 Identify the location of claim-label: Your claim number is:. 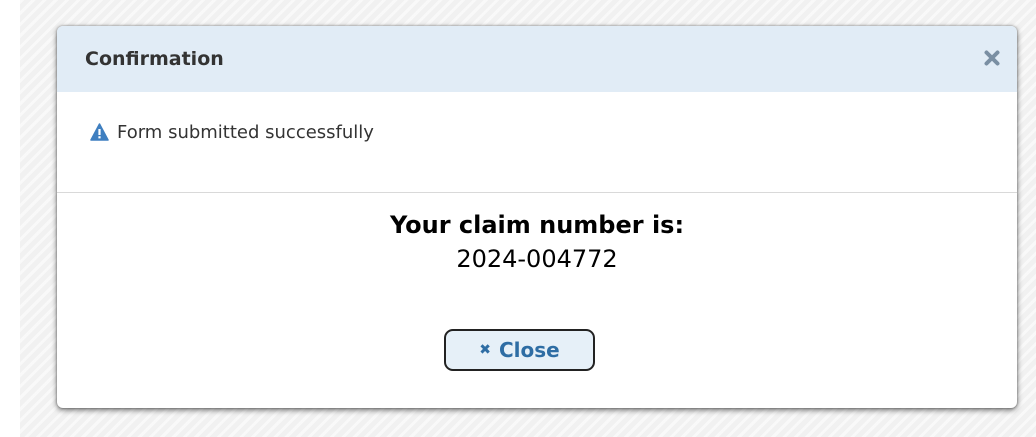
(537, 225).